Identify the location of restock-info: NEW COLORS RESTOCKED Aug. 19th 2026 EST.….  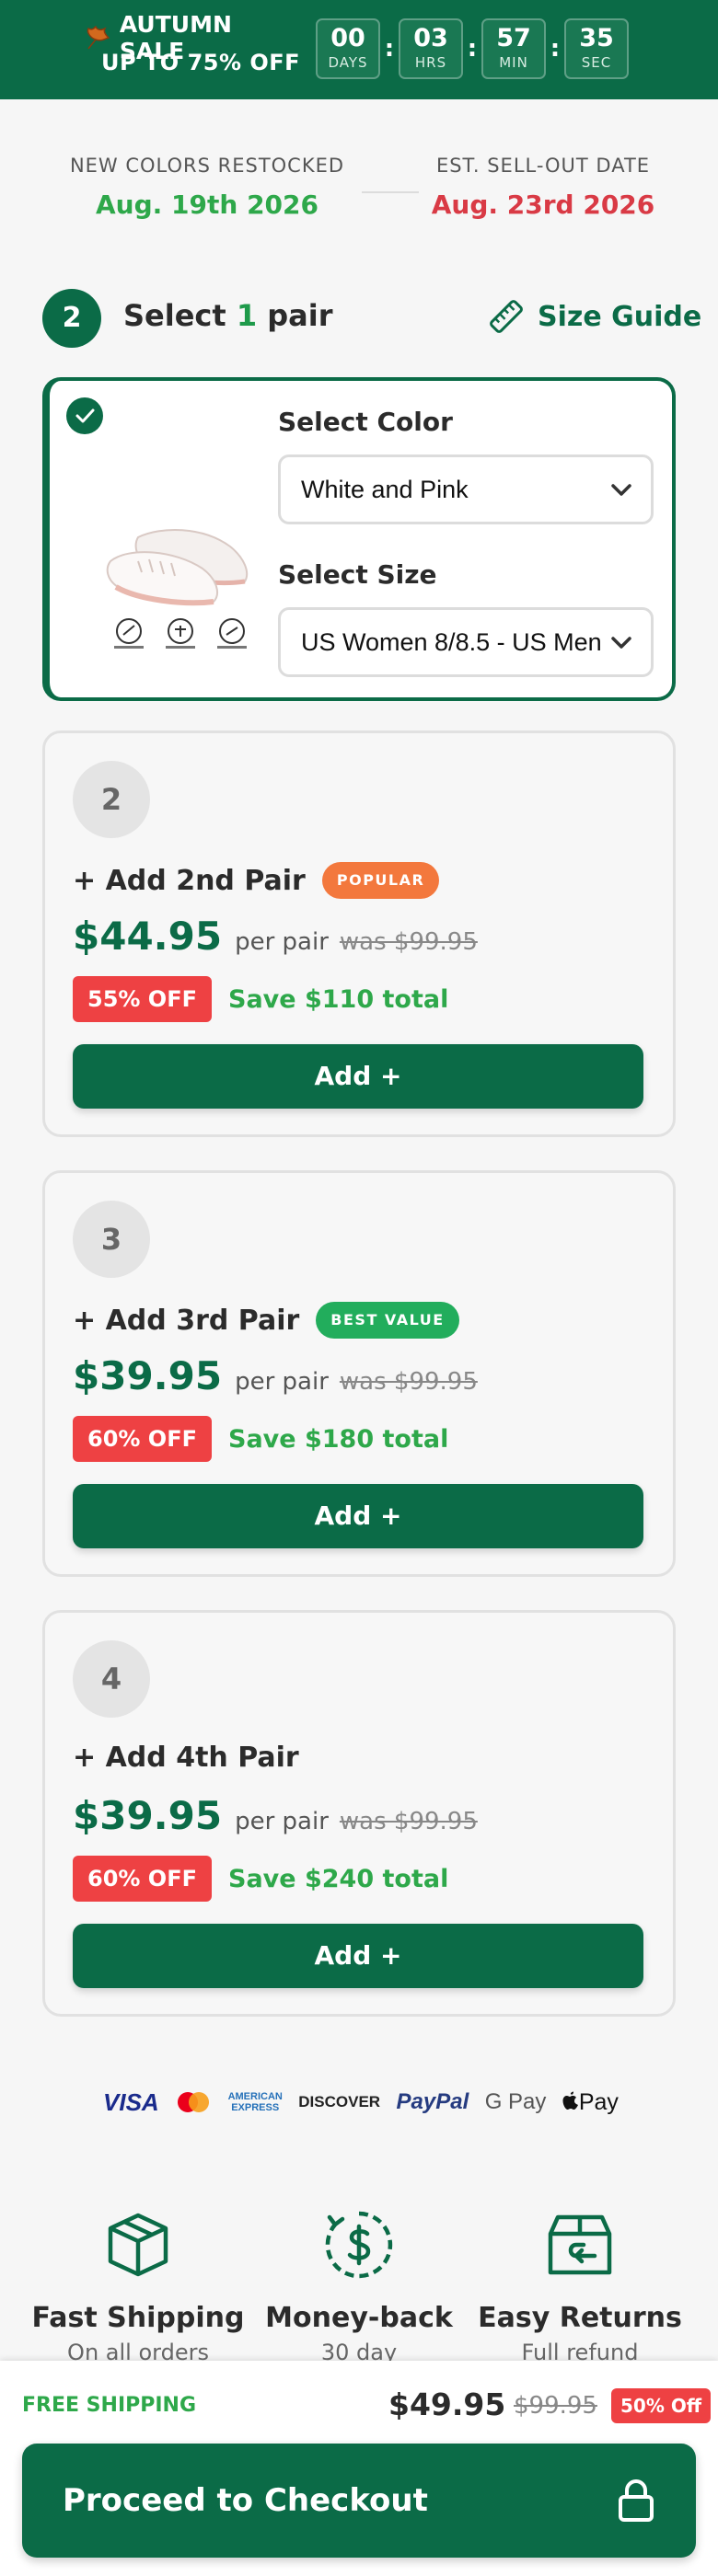
(359, 191).